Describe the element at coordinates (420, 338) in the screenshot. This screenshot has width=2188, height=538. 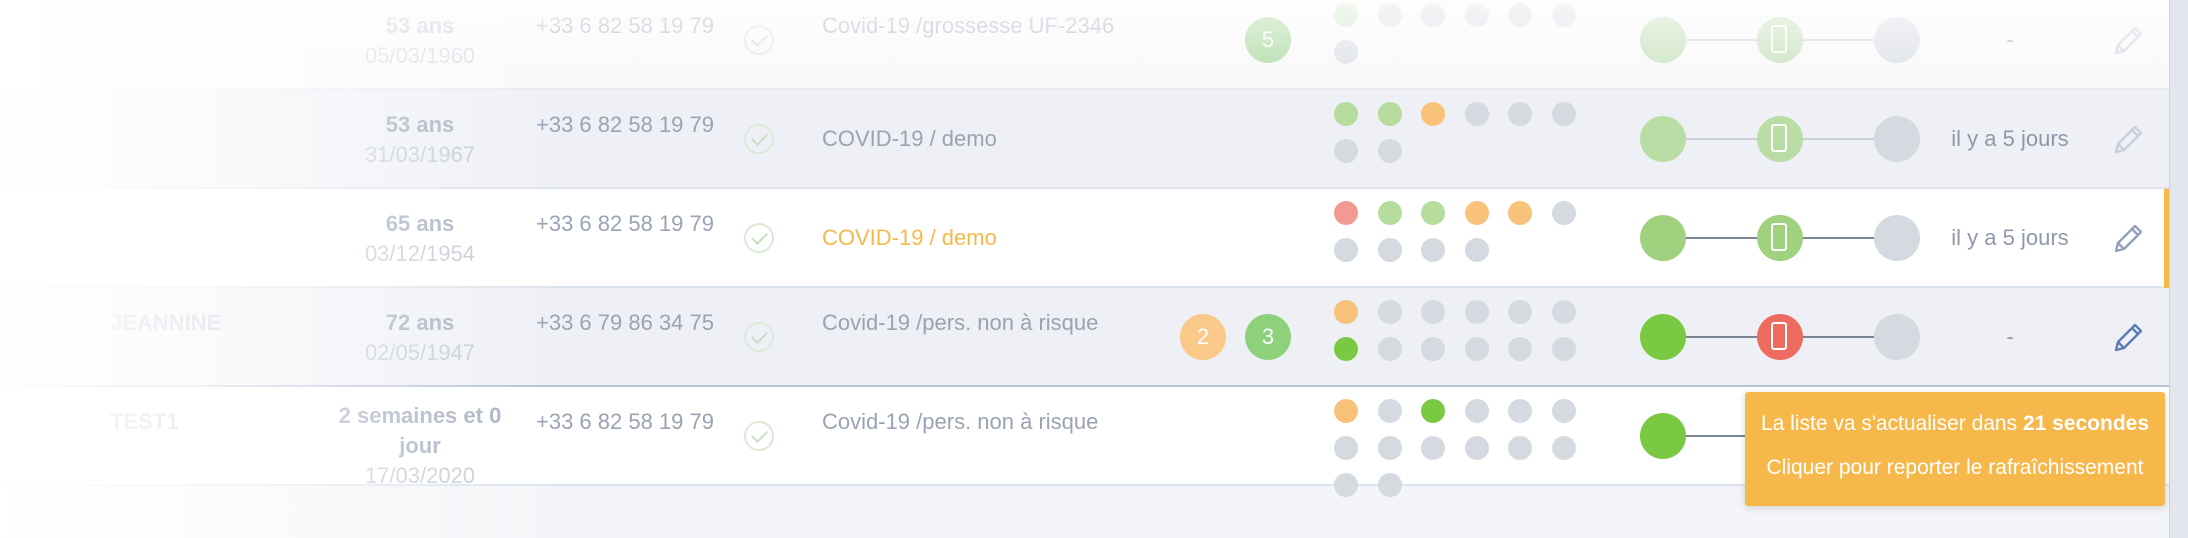
I see `patient-age: 72 ans 02/05/1947` at that location.